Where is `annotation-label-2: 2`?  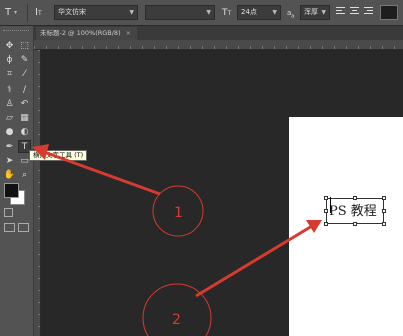 annotation-label-2: 2 is located at coordinates (176, 320).